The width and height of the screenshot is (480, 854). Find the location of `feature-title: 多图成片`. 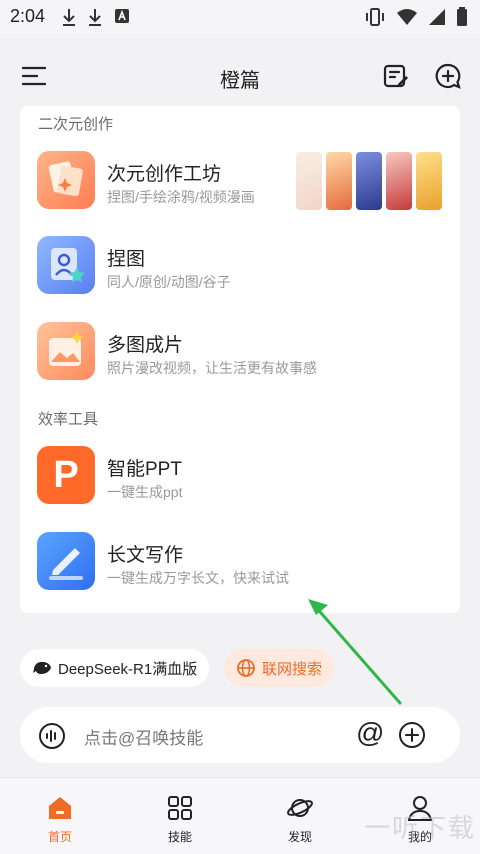

feature-title: 多图成片 is located at coordinates (145, 345).